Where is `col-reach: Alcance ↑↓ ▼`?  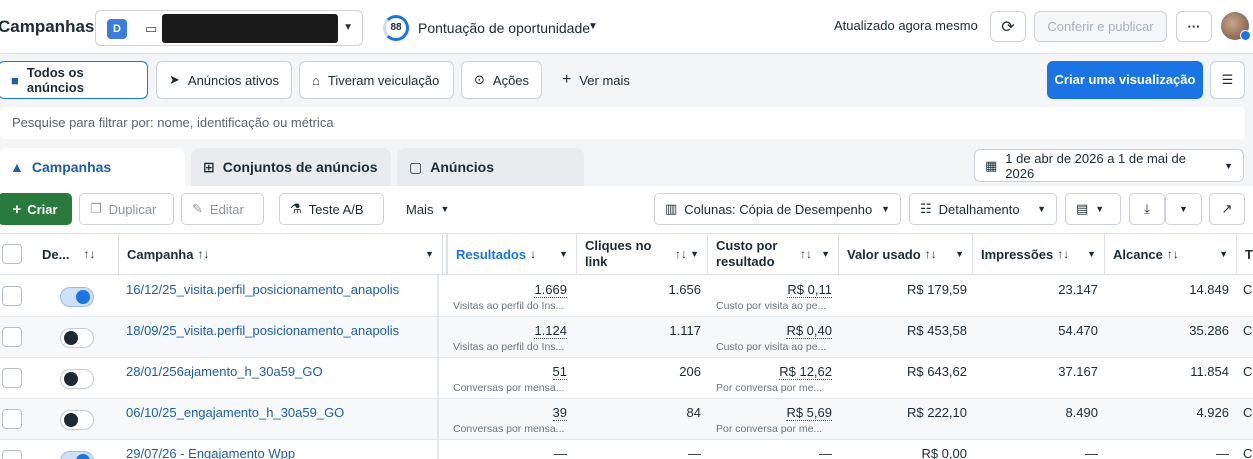 col-reach: Alcance ↑↓ ▼ is located at coordinates (1171, 254).